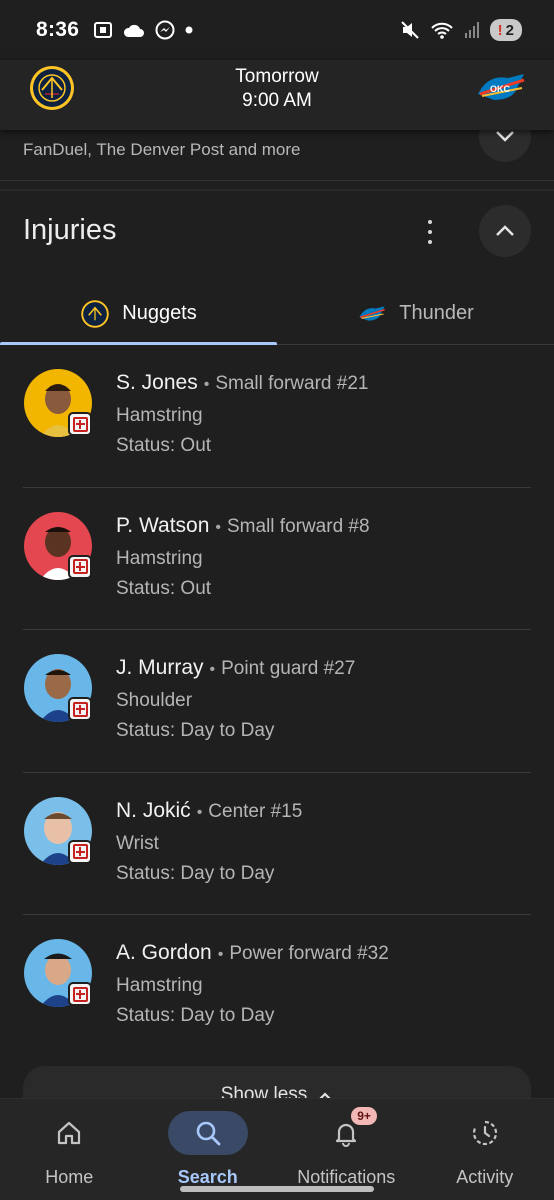  I want to click on injuries-title: Injuries, so click(70, 230).